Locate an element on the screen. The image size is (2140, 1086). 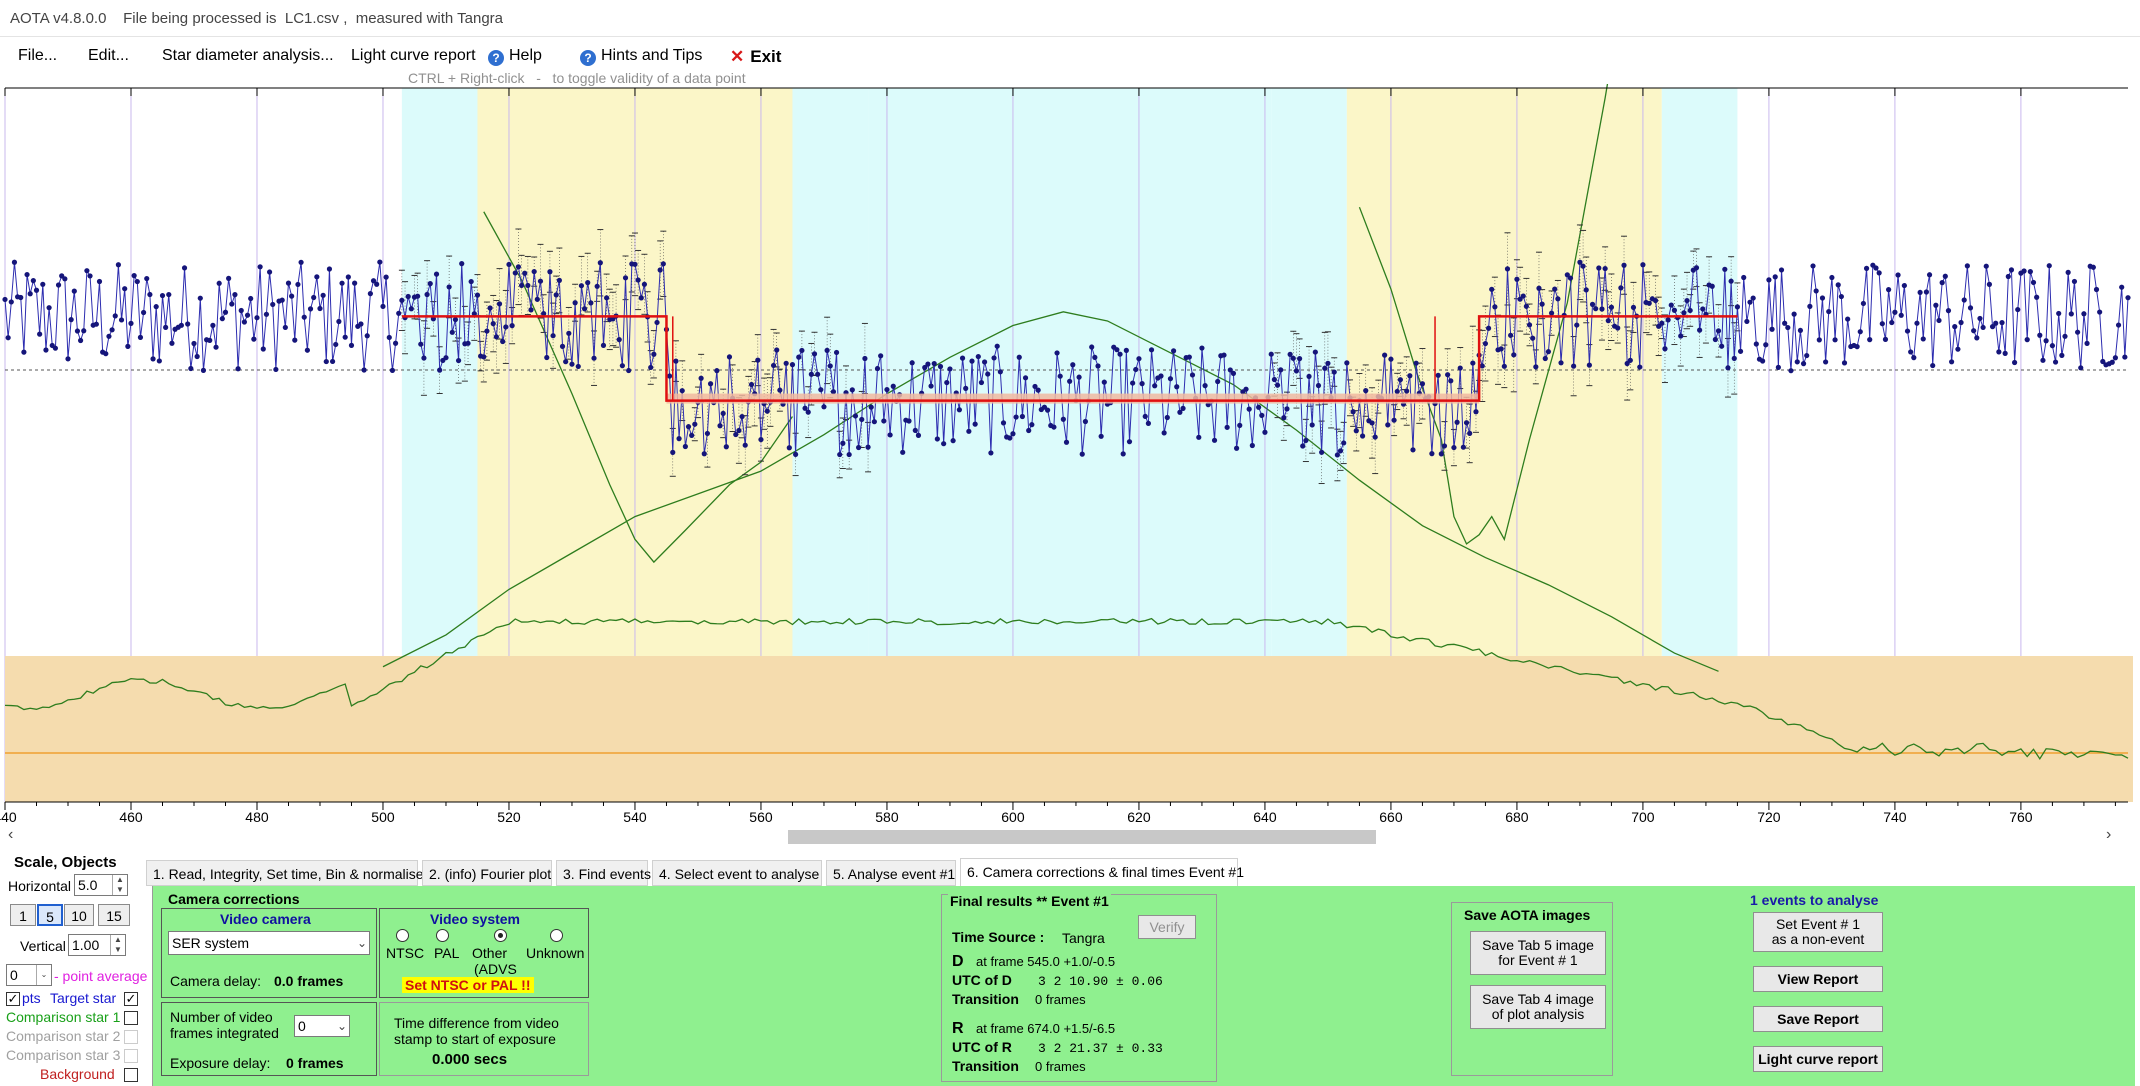
scale-button-5: 5 is located at coordinates (50, 915).